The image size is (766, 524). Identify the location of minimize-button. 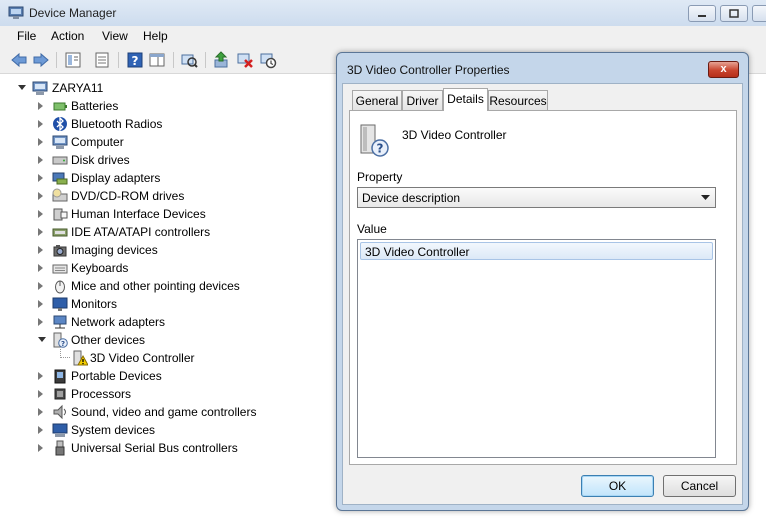
(702, 13).